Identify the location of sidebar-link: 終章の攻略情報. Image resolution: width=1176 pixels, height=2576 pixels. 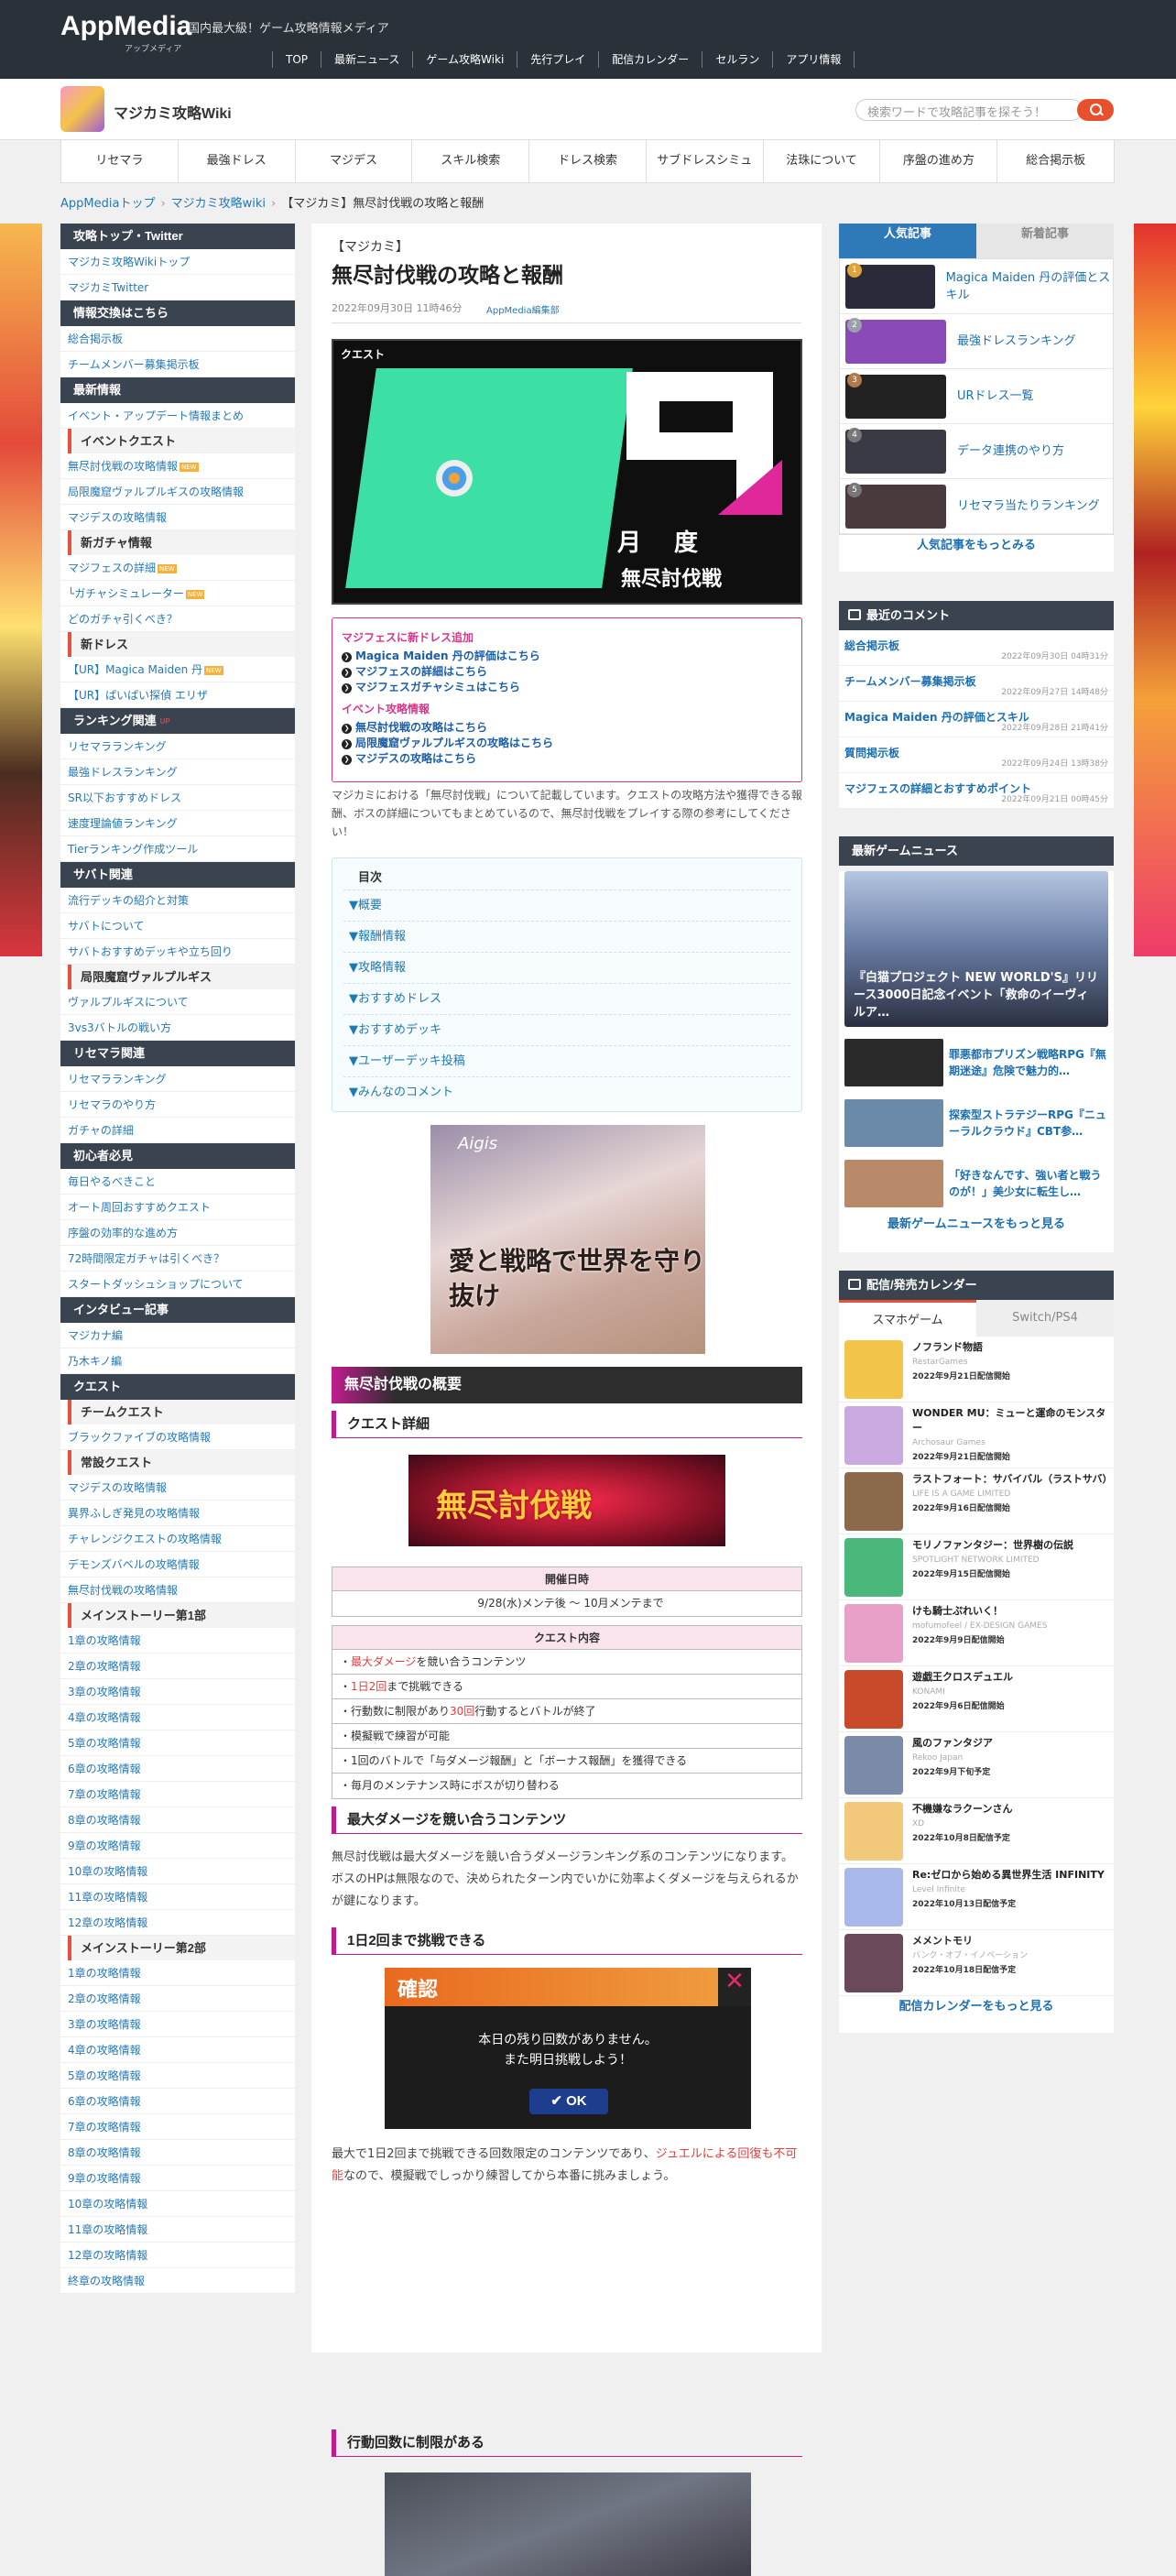
(177, 2281).